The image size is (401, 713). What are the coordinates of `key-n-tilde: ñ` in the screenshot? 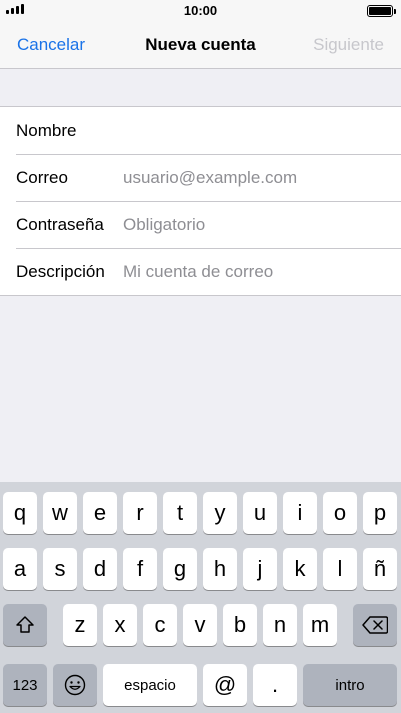 It's located at (380, 569).